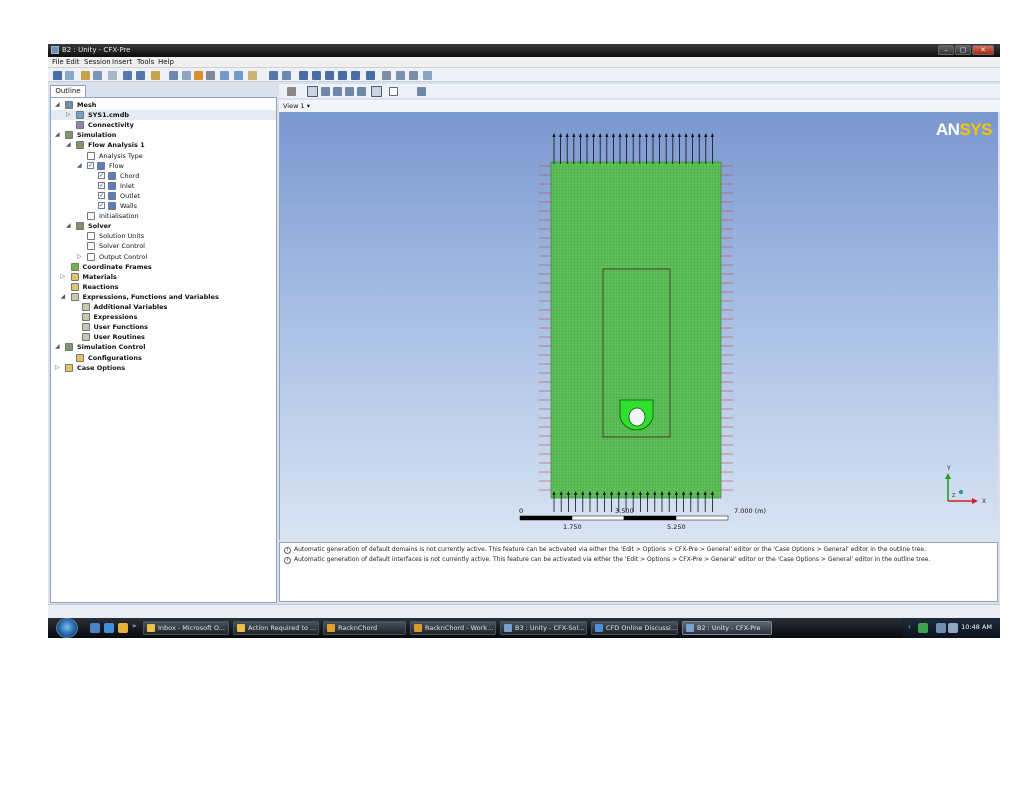 This screenshot has height=791, width=1024. What do you see at coordinates (163, 358) in the screenshot?
I see `tree-item: Configurations` at bounding box center [163, 358].